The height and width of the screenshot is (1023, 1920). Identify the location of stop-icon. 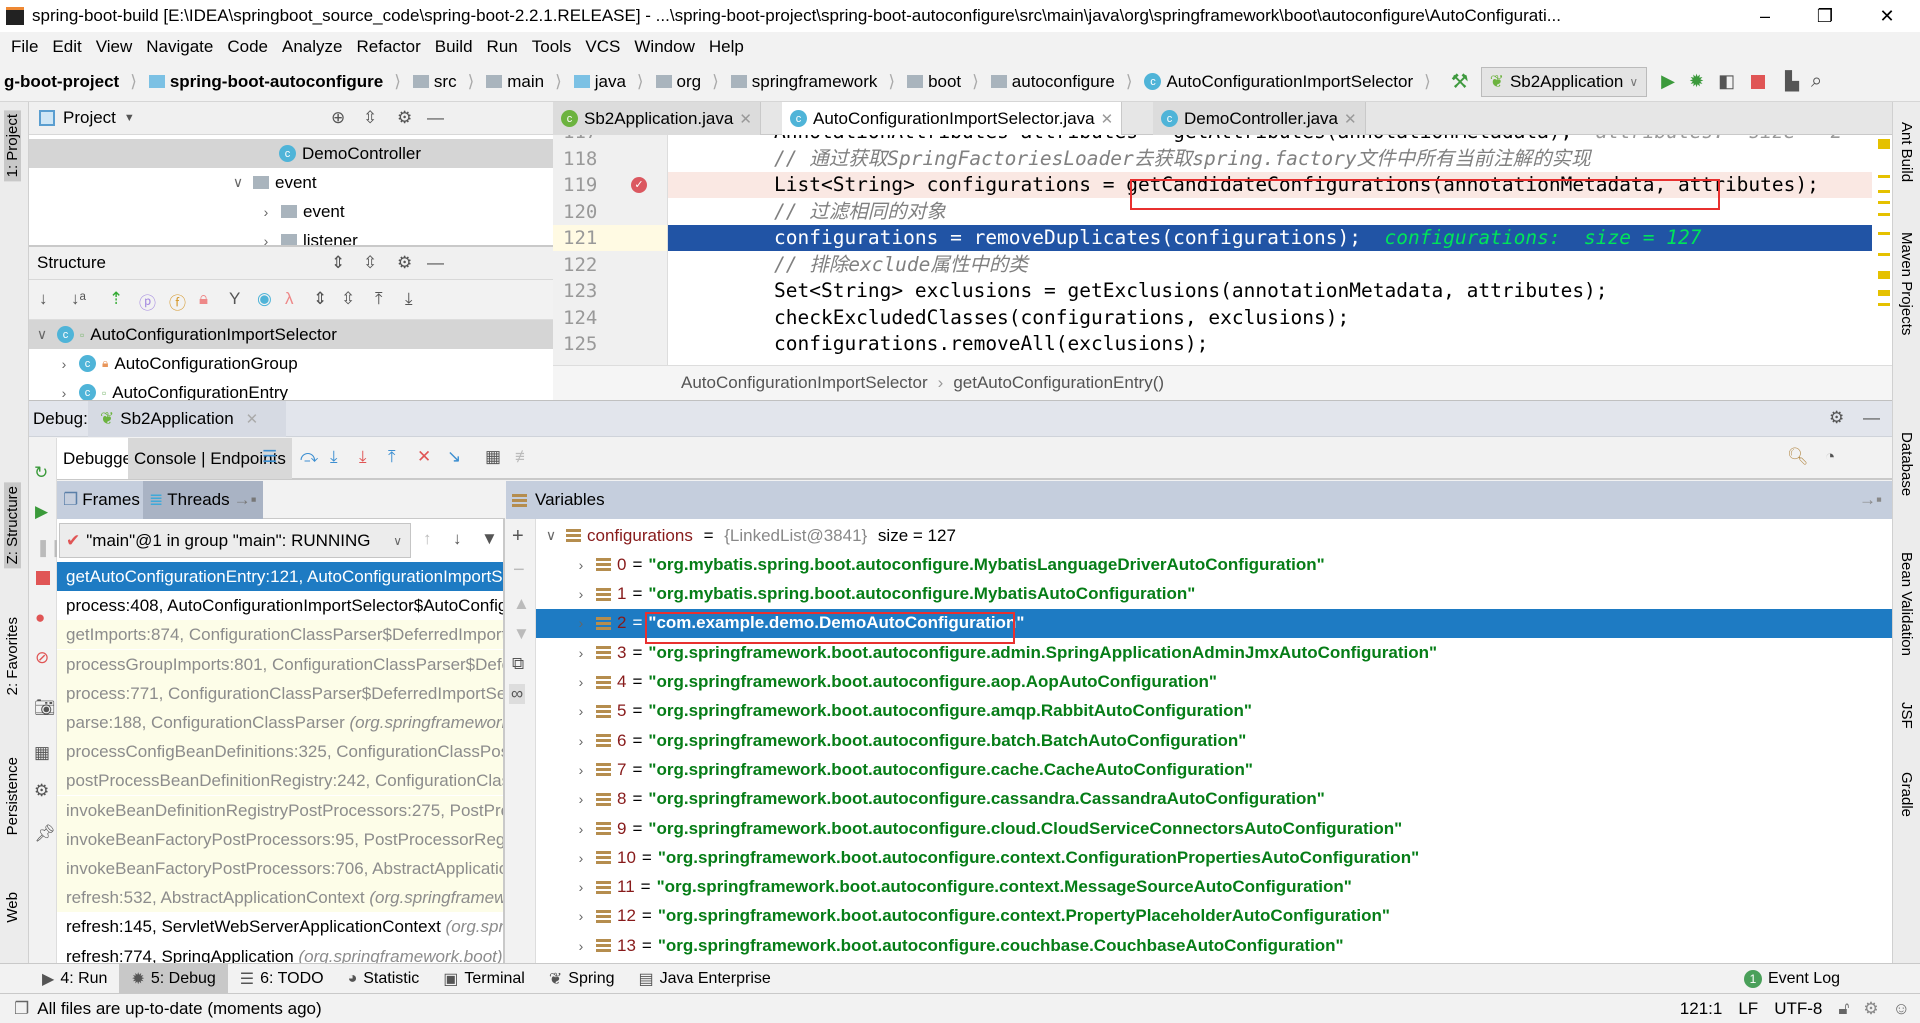
(1758, 81).